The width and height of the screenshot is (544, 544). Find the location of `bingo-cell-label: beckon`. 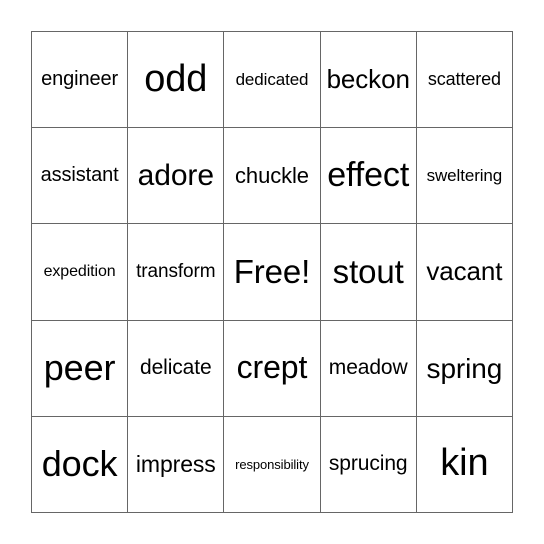

bingo-cell-label: beckon is located at coordinates (368, 78).